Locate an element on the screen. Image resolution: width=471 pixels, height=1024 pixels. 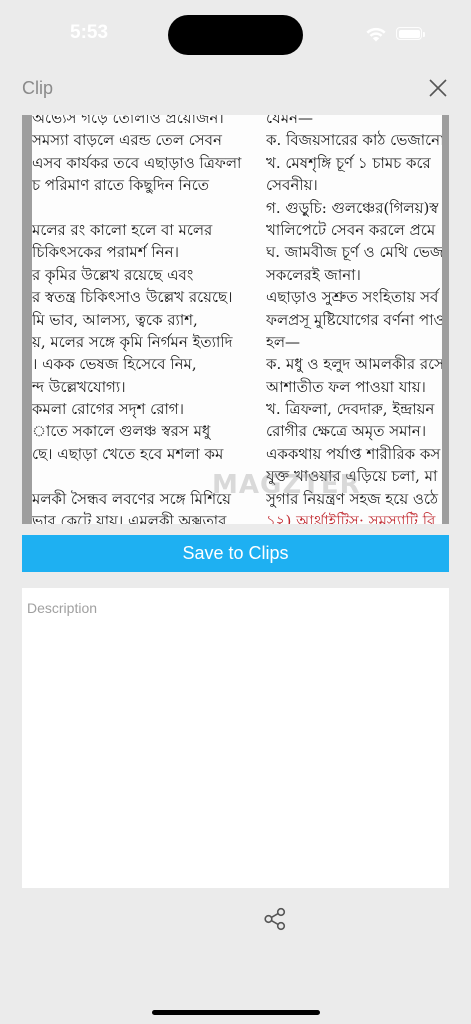
clip-text-line: য়, মলের সঙ্গে কৃমি নির্গমন ইত্যাদি is located at coordinates (132, 341).